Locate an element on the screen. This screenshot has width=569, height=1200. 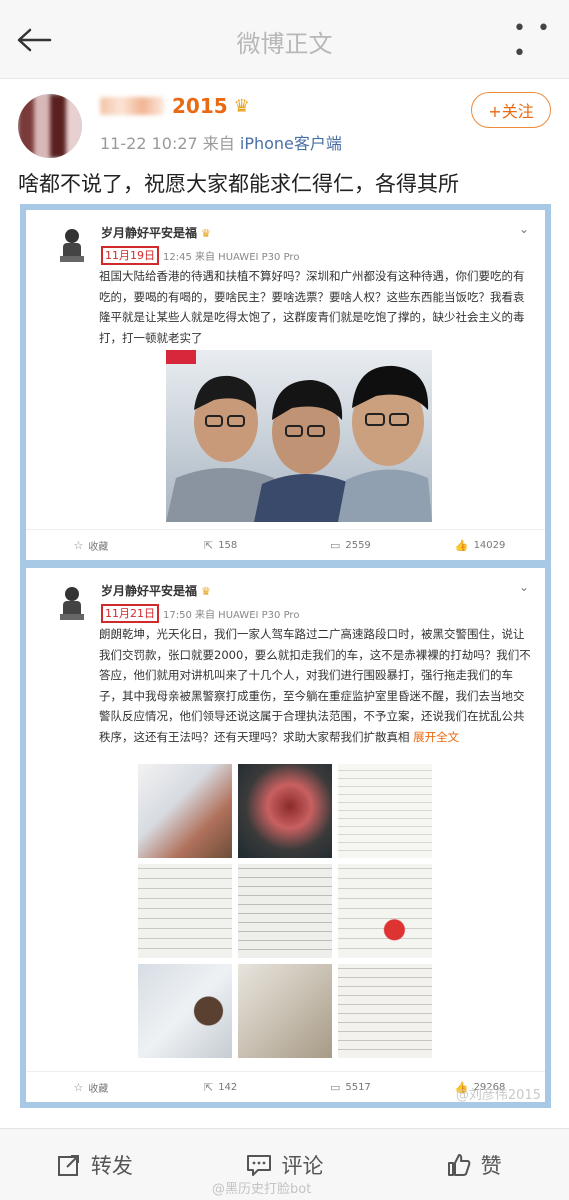
username-text: 2015 is located at coordinates (200, 106).